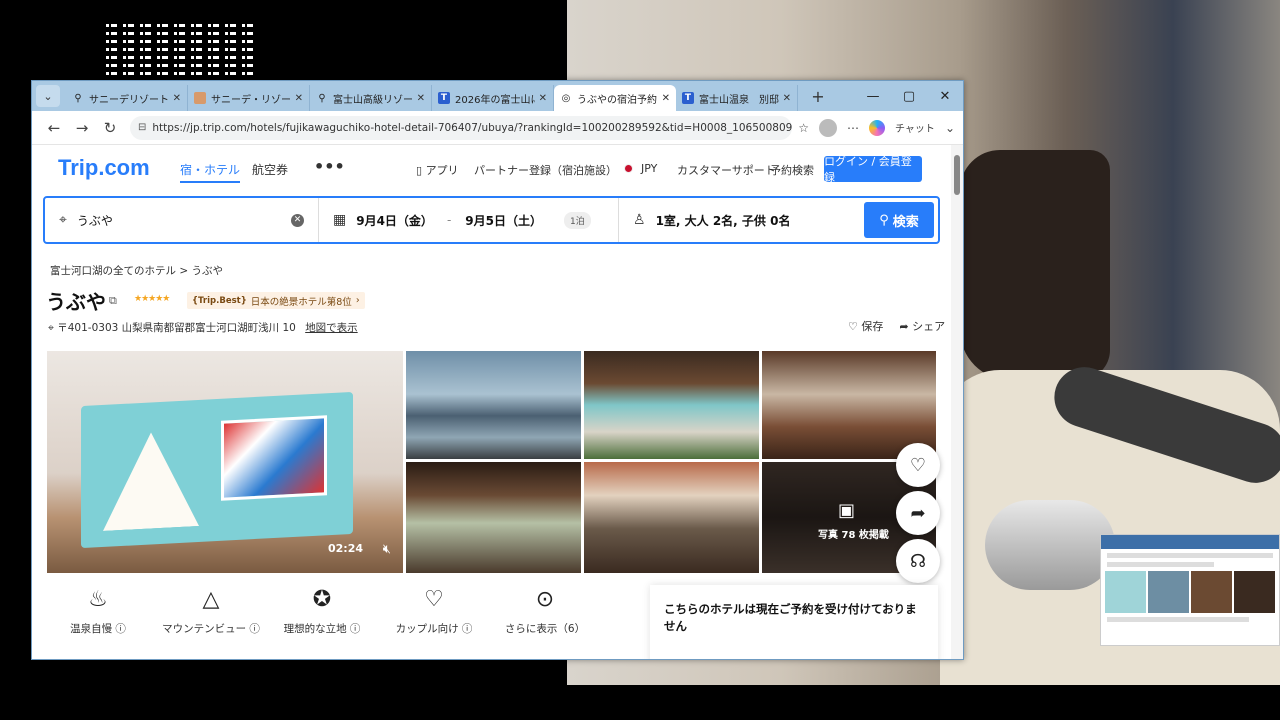  I want to click on tab-title: 富士山温泉 別邸, so click(739, 100).